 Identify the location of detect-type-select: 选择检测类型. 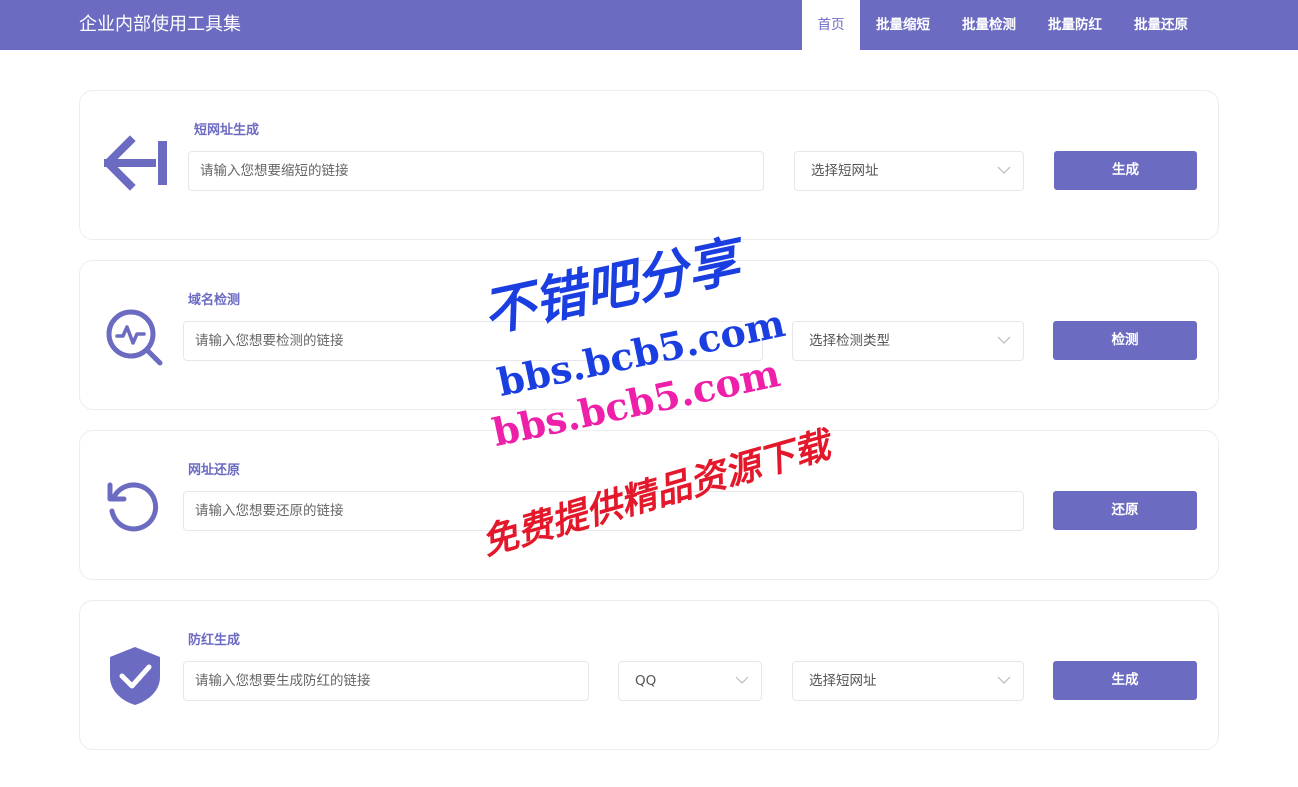
(908, 341).